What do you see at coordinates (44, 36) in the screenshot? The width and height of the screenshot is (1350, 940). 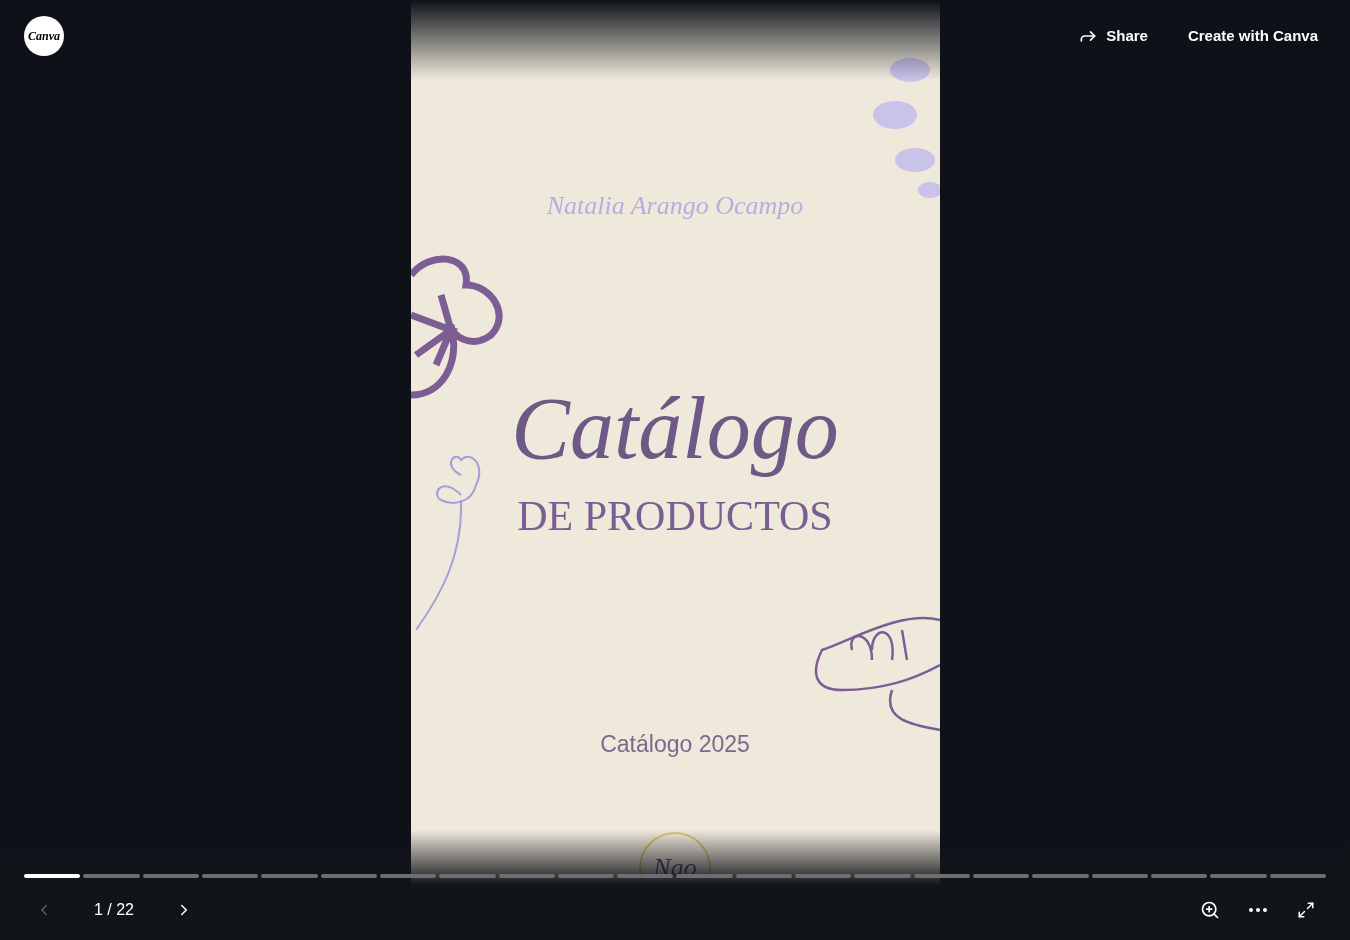 I see `canva-logo: Canva` at bounding box center [44, 36].